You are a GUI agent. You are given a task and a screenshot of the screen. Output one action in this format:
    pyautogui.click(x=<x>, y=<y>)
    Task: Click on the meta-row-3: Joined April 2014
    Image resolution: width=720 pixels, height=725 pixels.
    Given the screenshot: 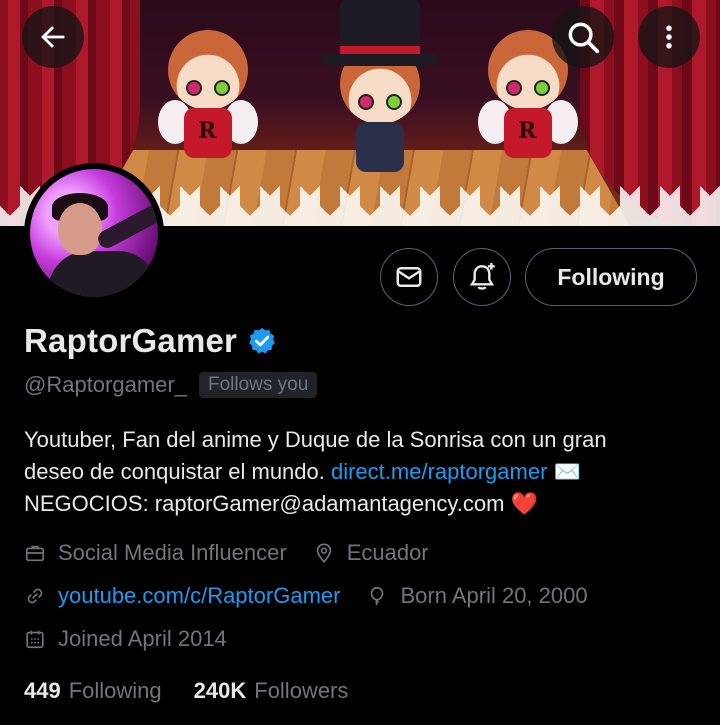 What is the action you would take?
    pyautogui.click(x=138, y=639)
    